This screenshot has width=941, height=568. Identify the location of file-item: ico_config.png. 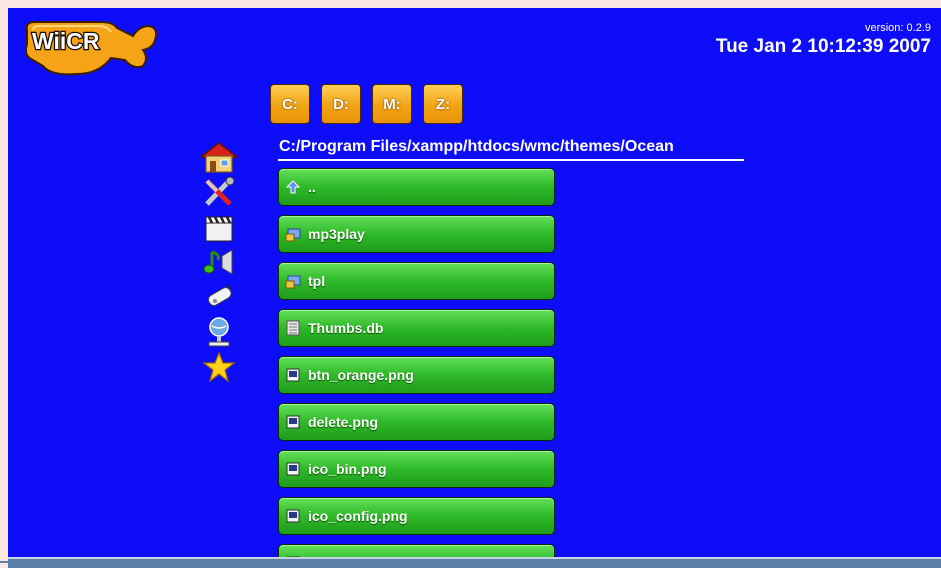
(416, 516).